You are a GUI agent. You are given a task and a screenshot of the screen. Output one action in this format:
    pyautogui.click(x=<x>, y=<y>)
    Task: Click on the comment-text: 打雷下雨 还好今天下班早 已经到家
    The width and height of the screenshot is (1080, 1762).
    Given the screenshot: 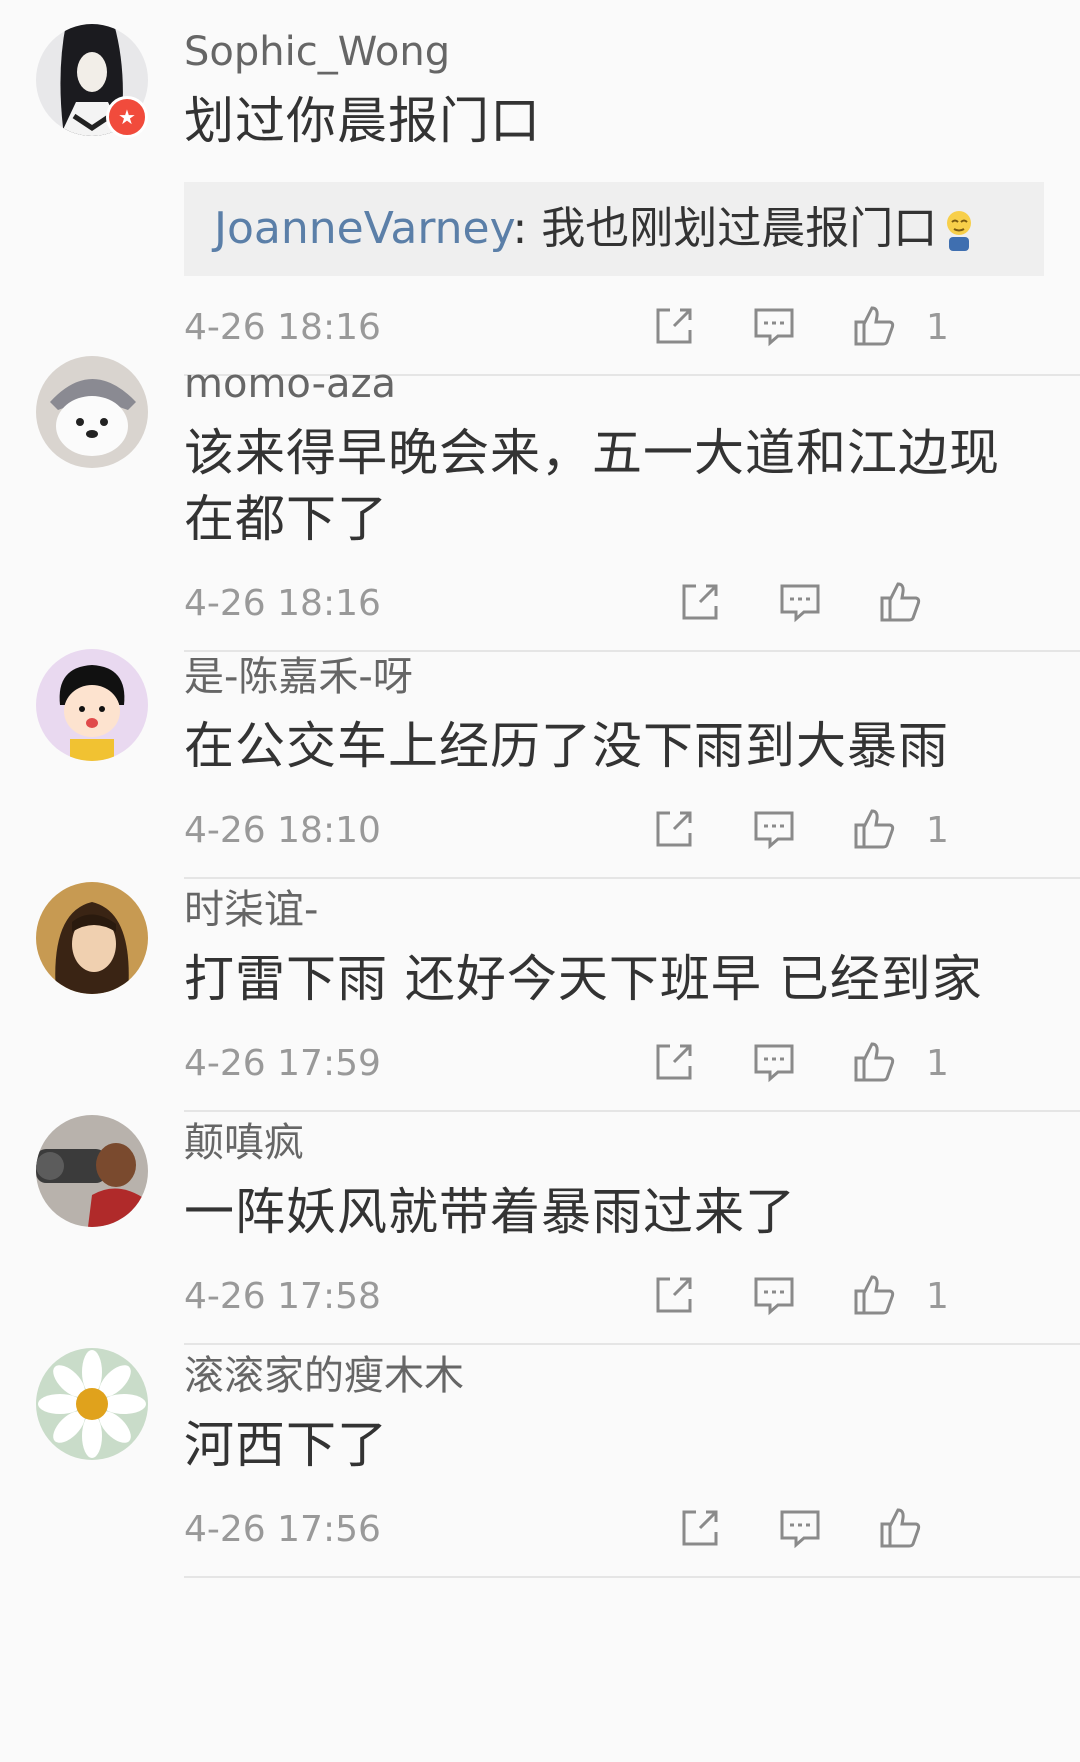 What is the action you would take?
    pyautogui.click(x=583, y=979)
    